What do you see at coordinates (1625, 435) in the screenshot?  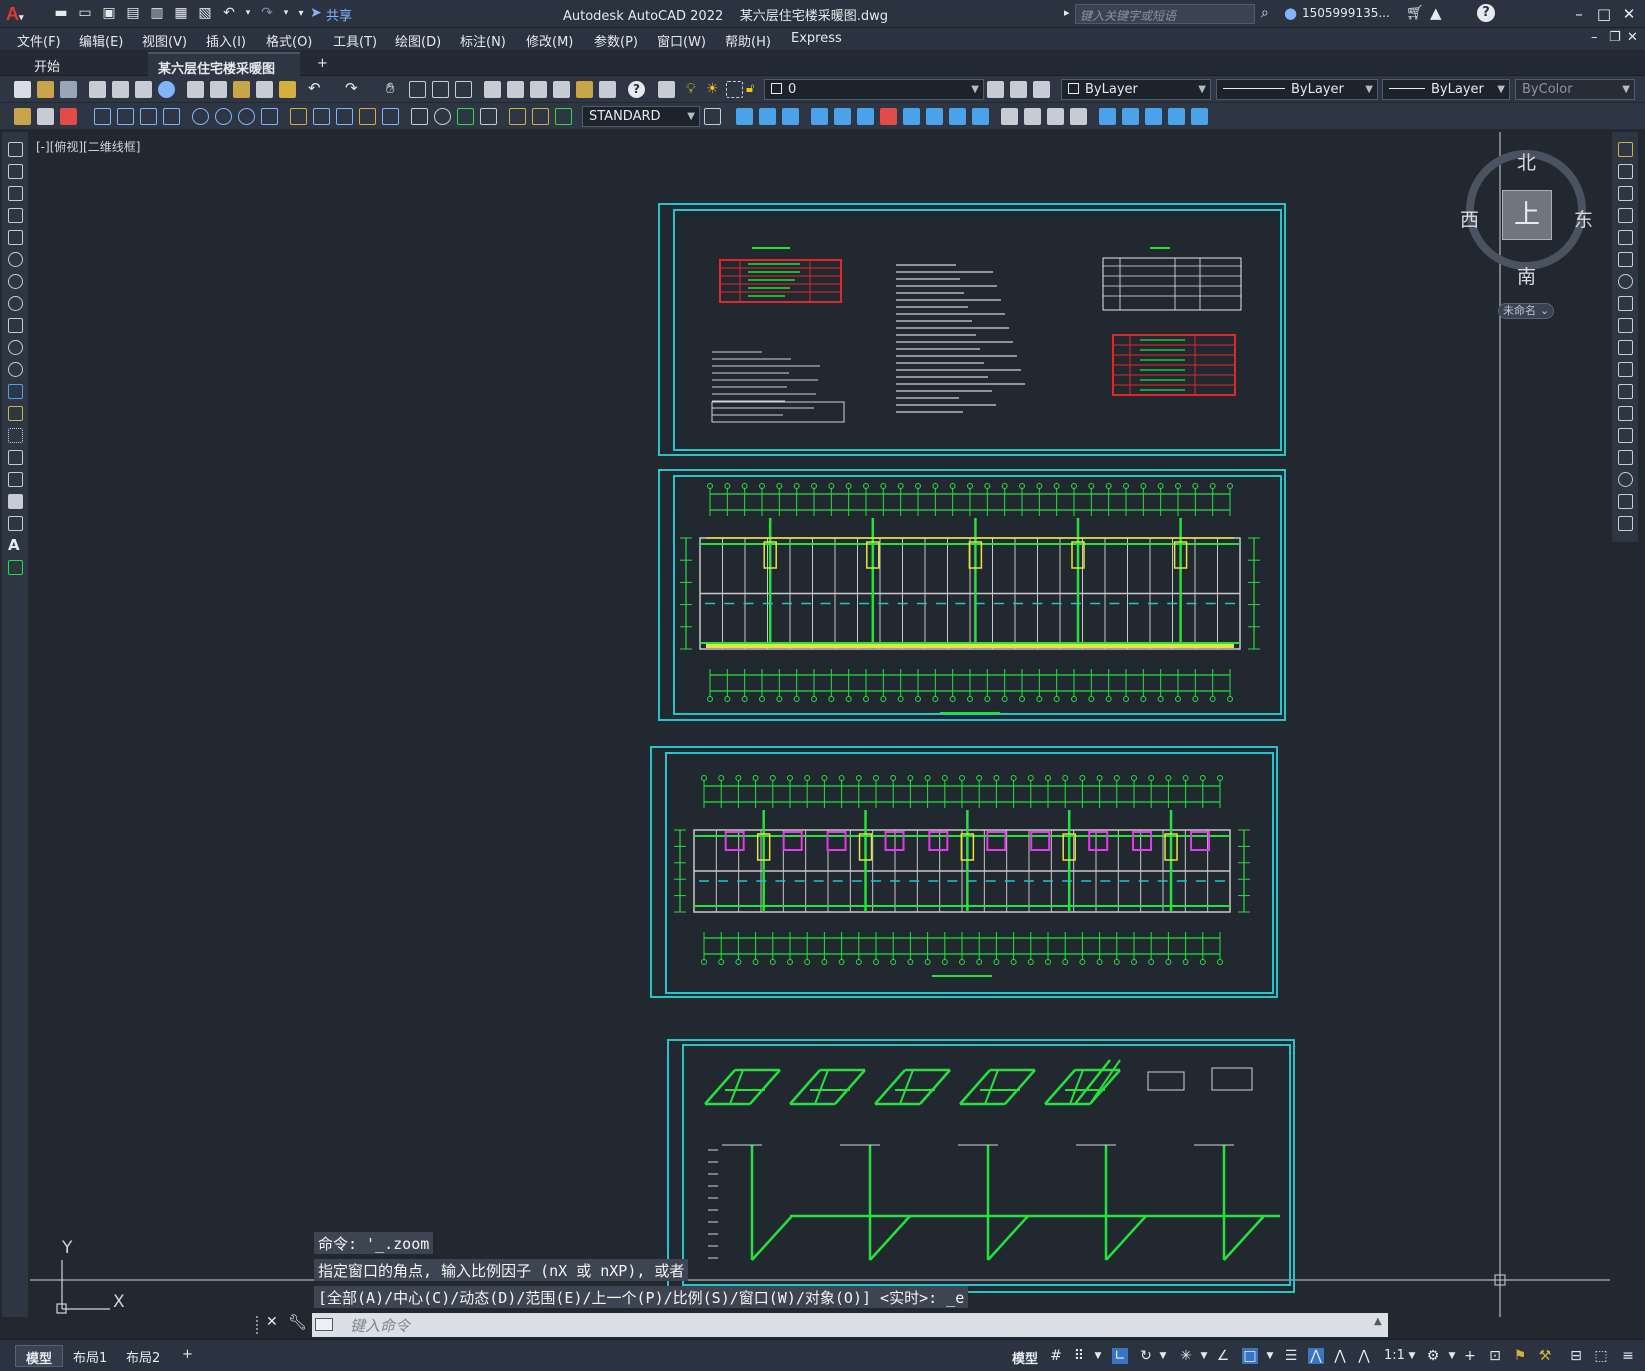 I see `join-icon` at bounding box center [1625, 435].